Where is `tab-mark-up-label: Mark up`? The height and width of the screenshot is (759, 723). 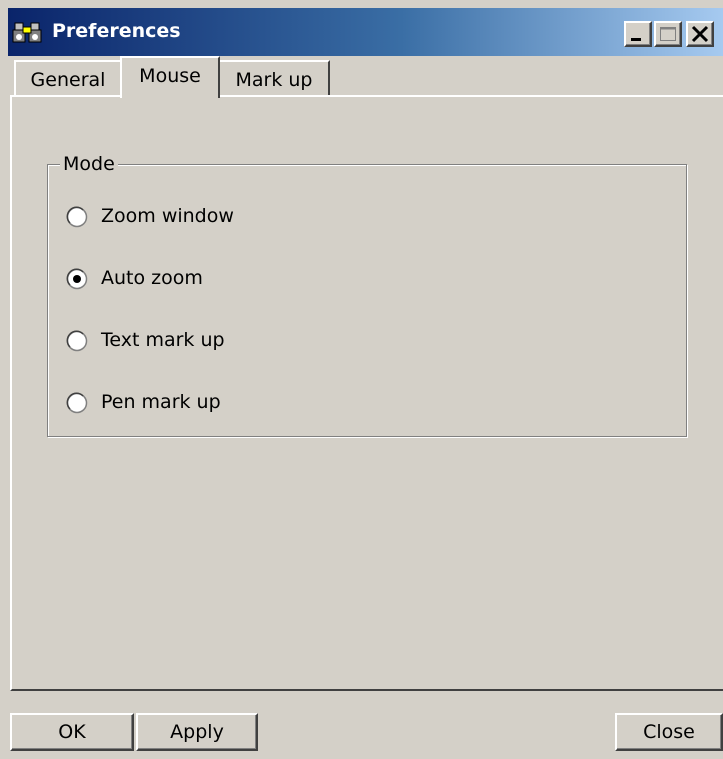
tab-mark-up-label: Mark up is located at coordinates (274, 80).